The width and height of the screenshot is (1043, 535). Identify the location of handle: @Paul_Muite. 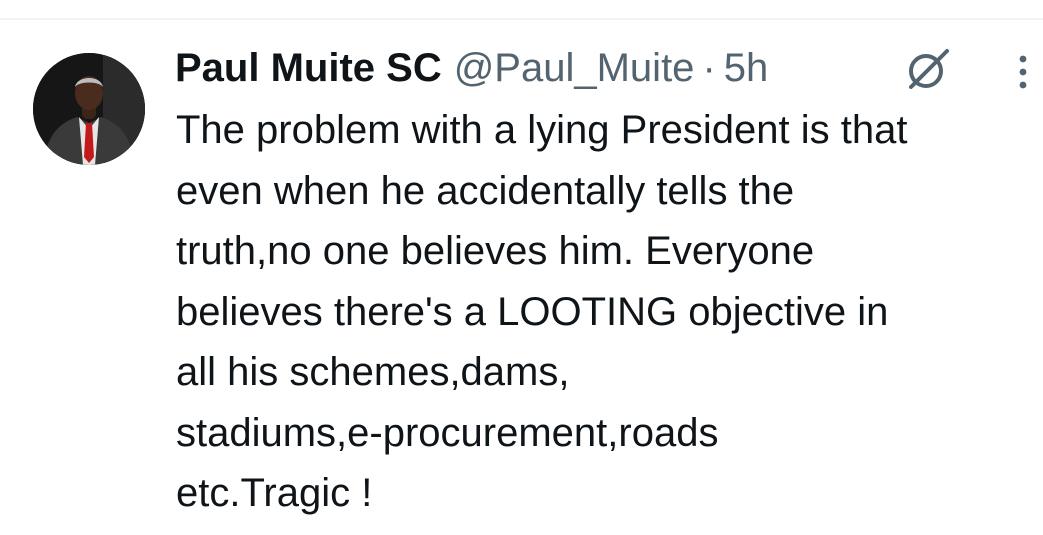
(574, 68).